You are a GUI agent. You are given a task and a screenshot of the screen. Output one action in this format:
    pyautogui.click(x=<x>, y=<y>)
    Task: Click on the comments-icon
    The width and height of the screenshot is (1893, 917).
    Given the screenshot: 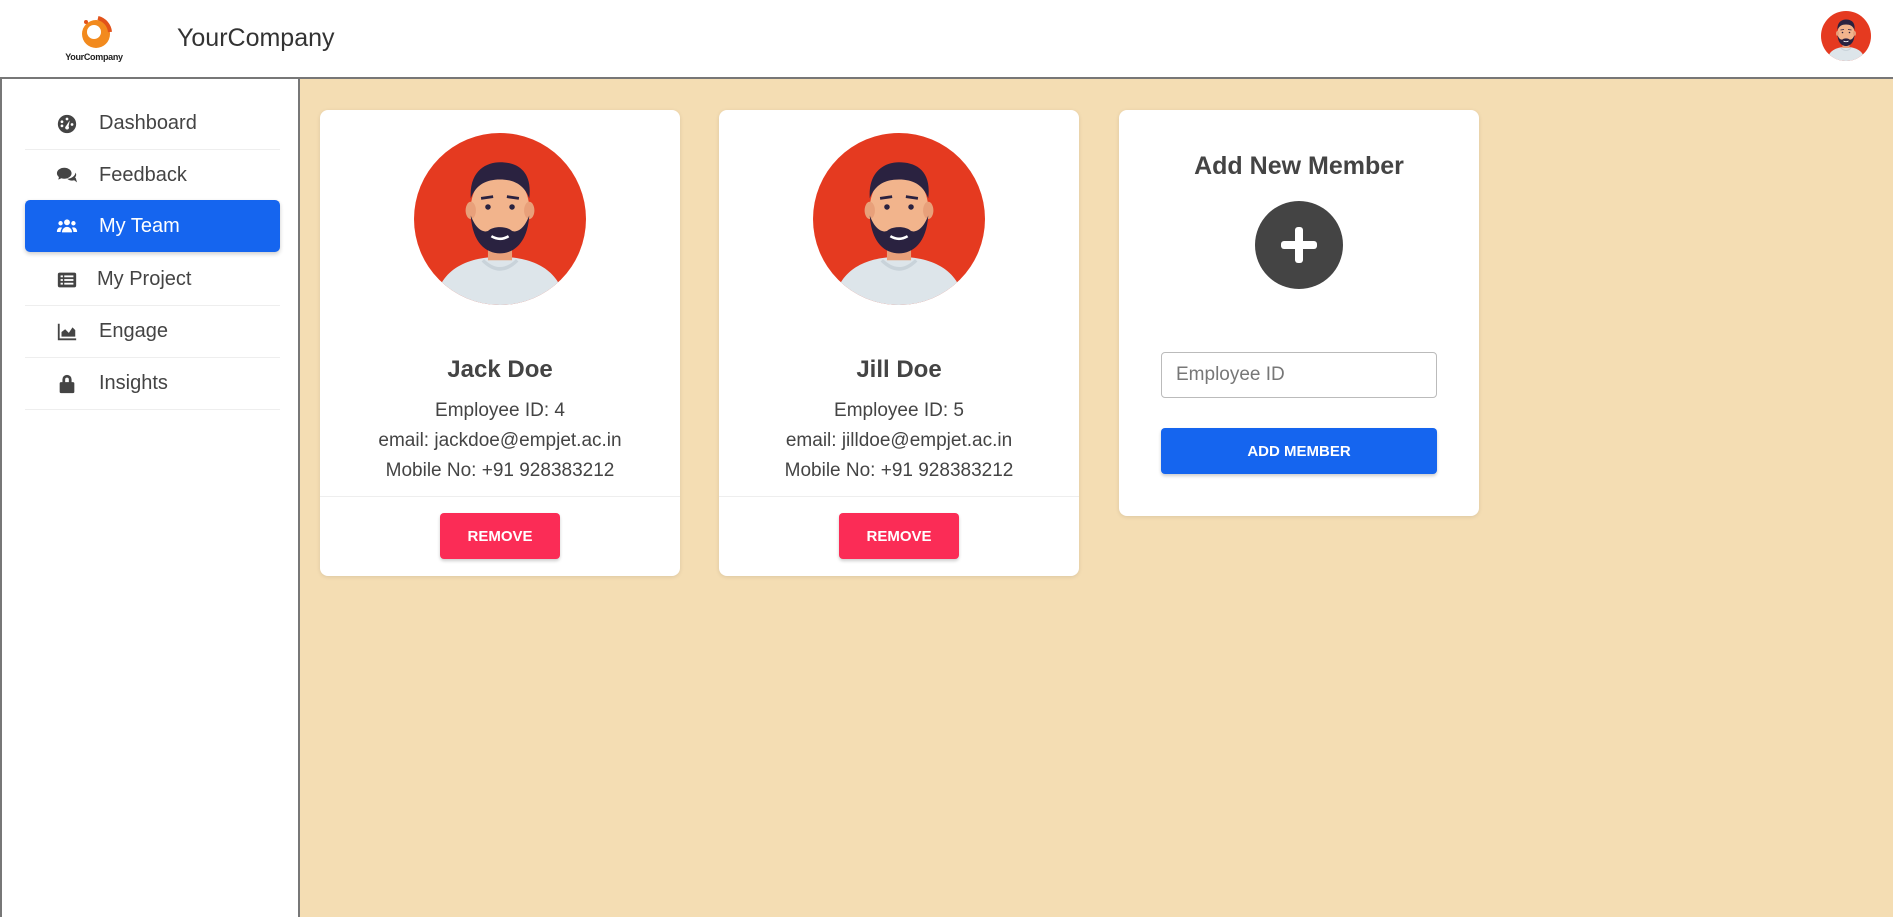 What is the action you would take?
    pyautogui.click(x=67, y=176)
    